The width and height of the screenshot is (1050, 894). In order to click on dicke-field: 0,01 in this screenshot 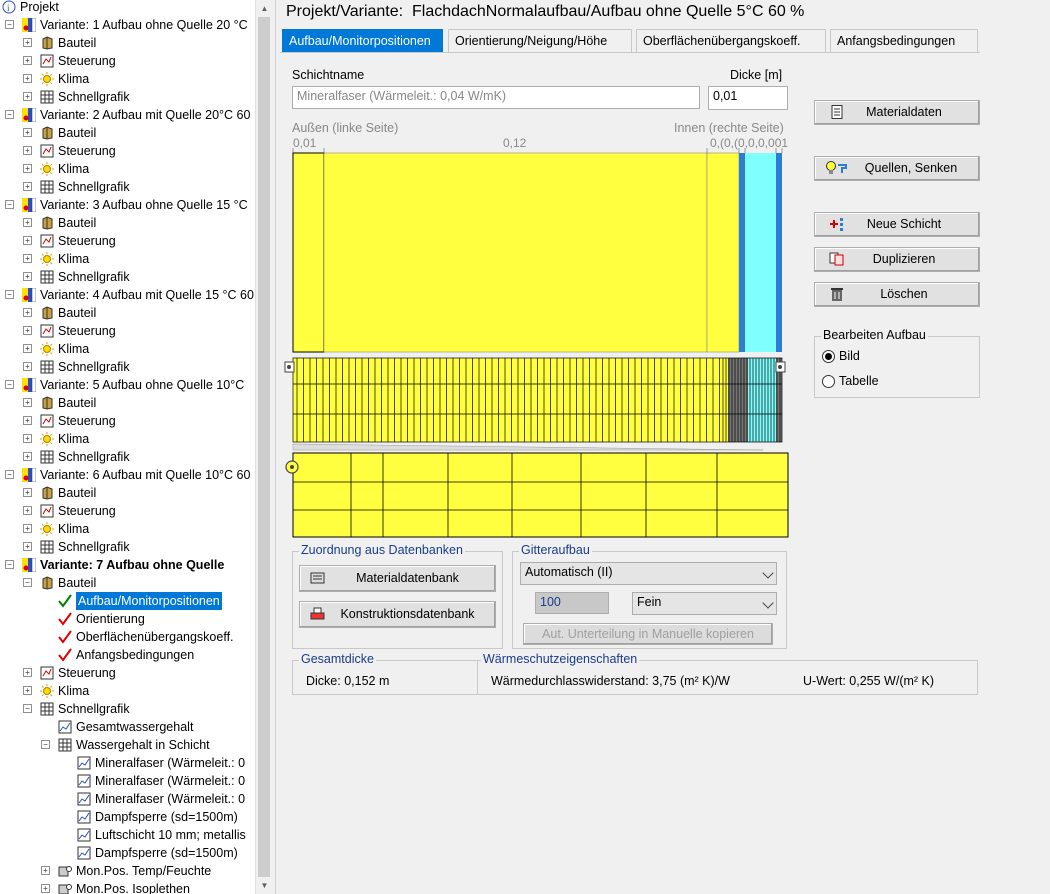, I will do `click(748, 98)`.